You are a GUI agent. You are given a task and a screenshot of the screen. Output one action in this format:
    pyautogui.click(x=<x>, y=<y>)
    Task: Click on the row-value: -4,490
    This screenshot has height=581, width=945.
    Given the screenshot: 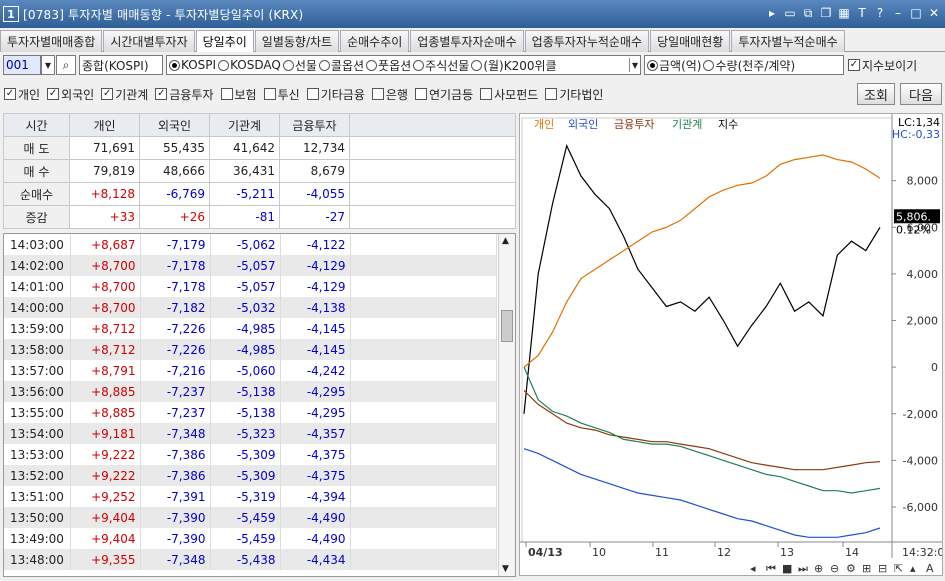 What is the action you would take?
    pyautogui.click(x=315, y=538)
    